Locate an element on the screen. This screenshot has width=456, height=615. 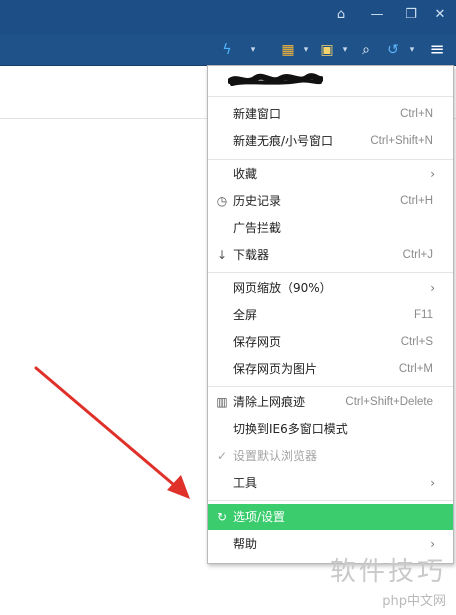
watermark-title: 软件技巧 is located at coordinates (387, 572).